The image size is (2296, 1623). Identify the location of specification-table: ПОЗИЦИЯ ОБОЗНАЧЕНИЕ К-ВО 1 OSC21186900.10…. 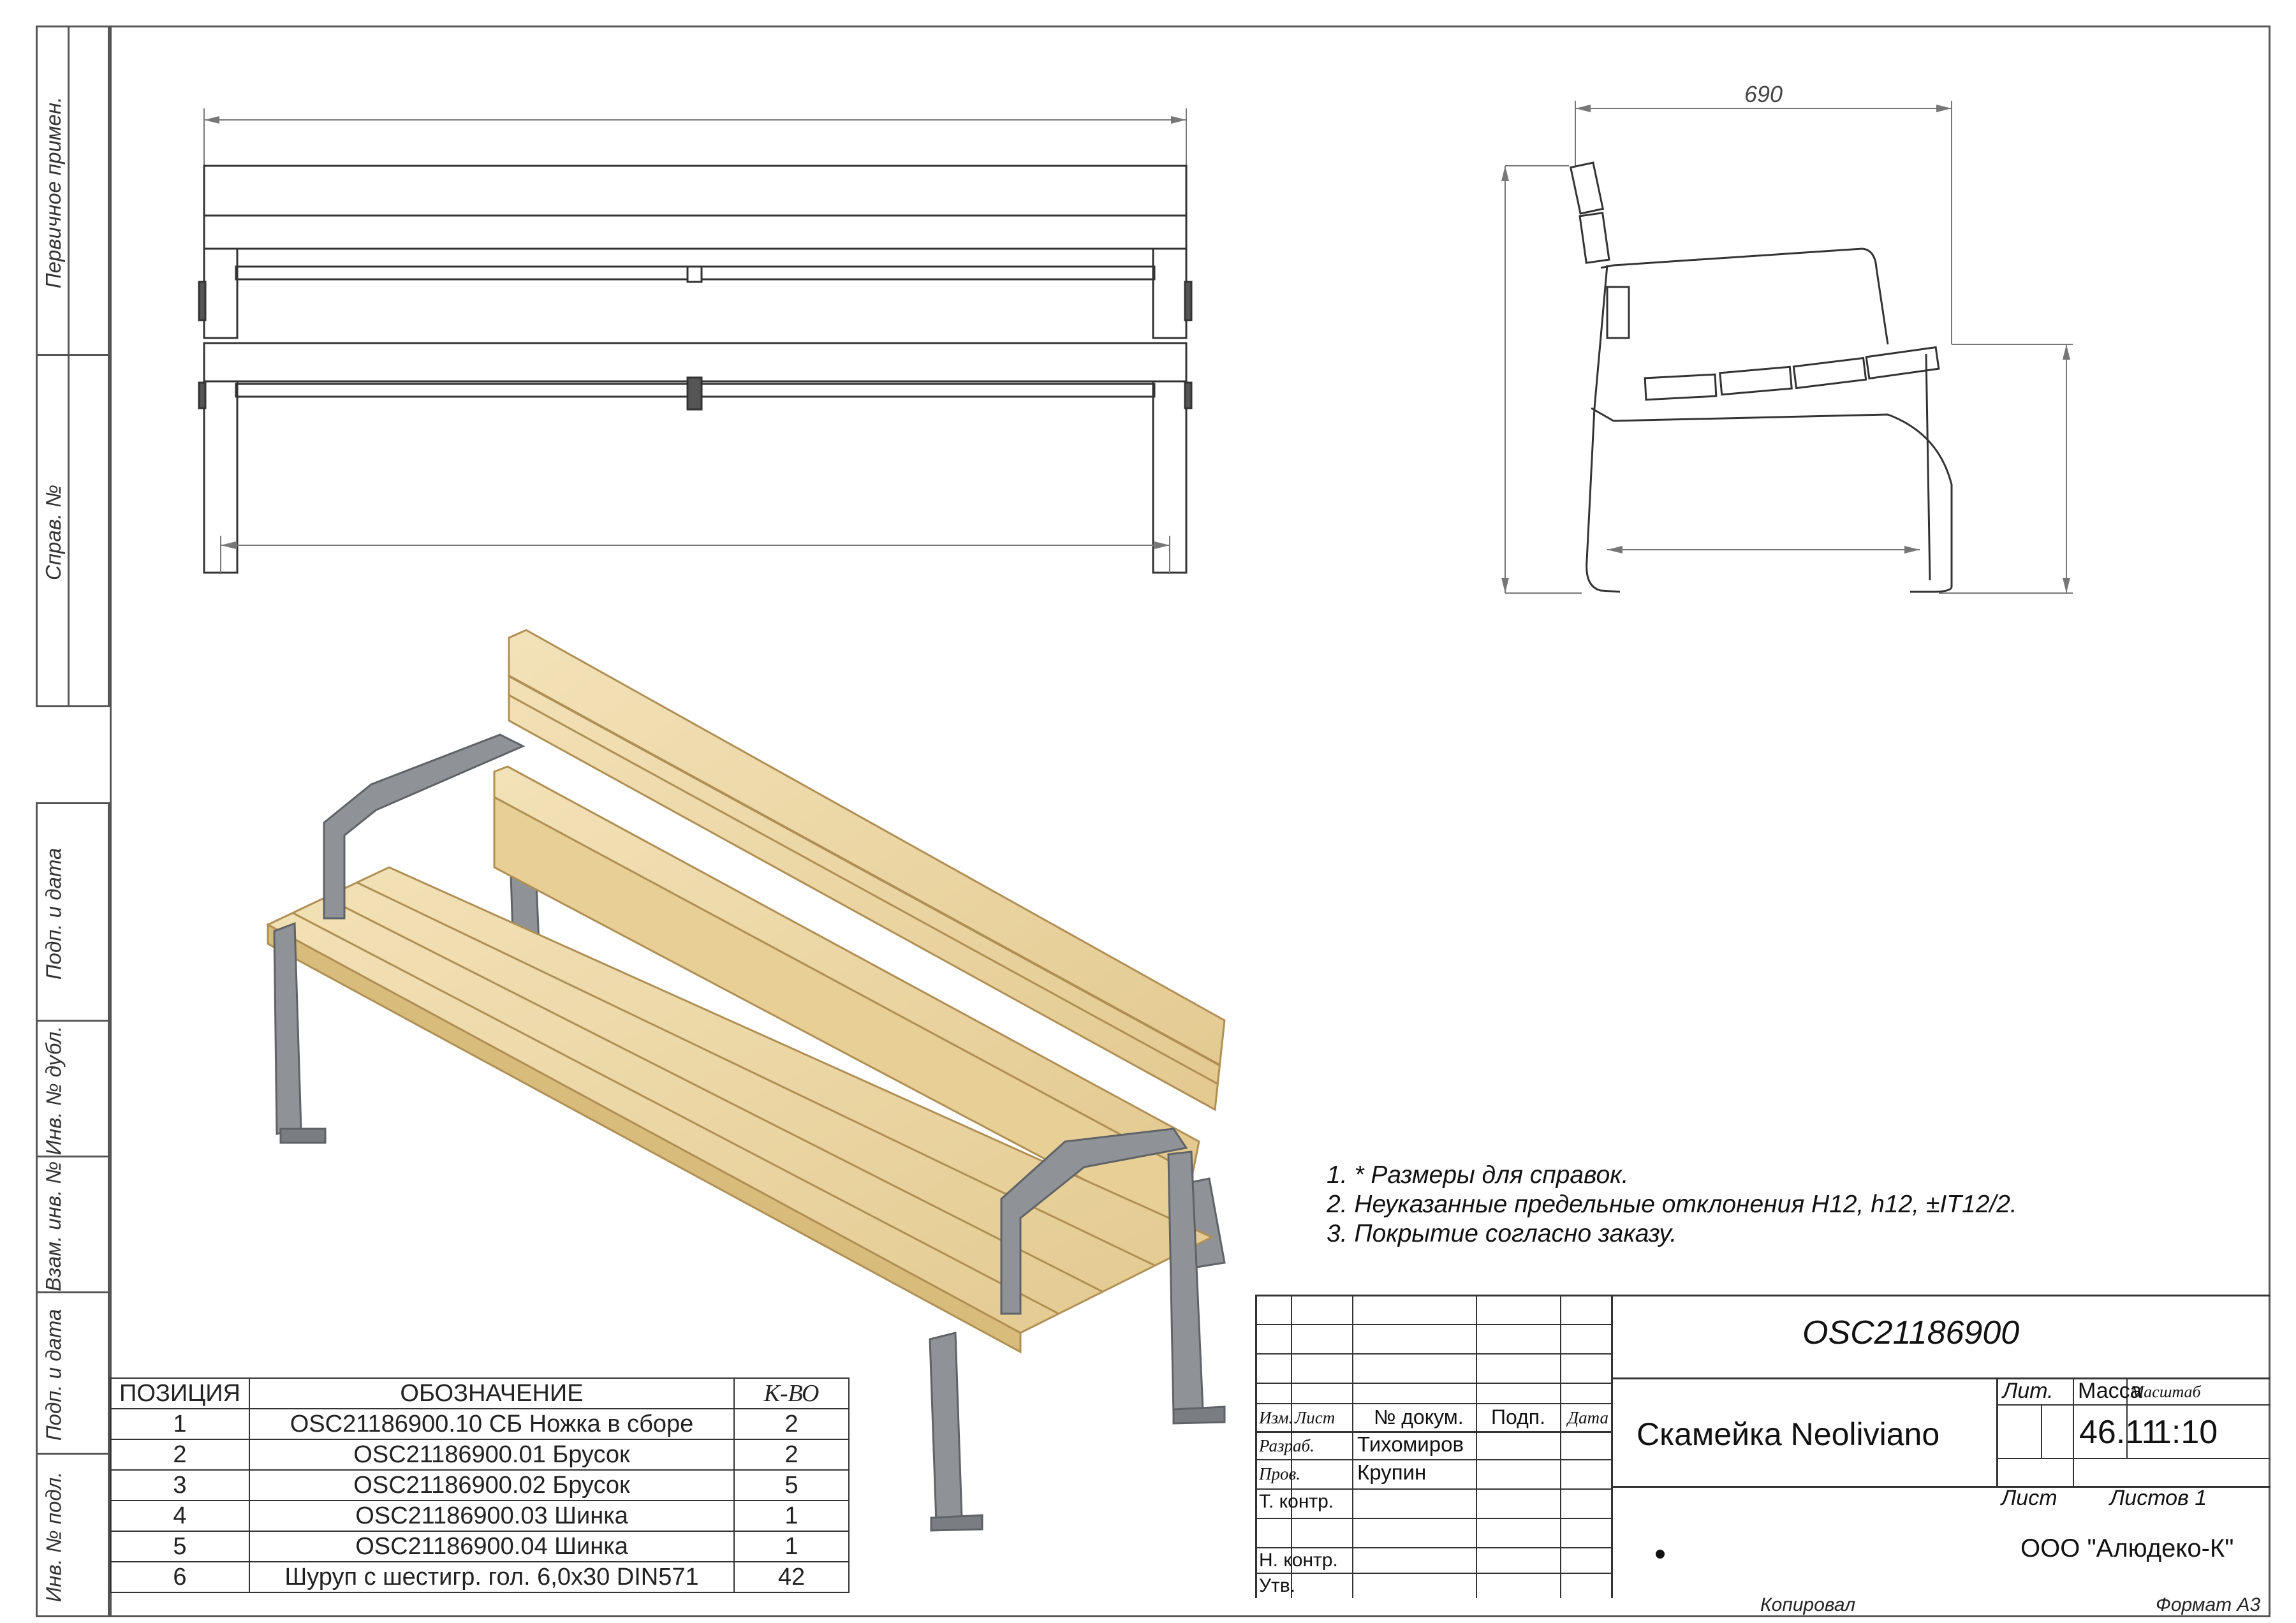
(480, 1485).